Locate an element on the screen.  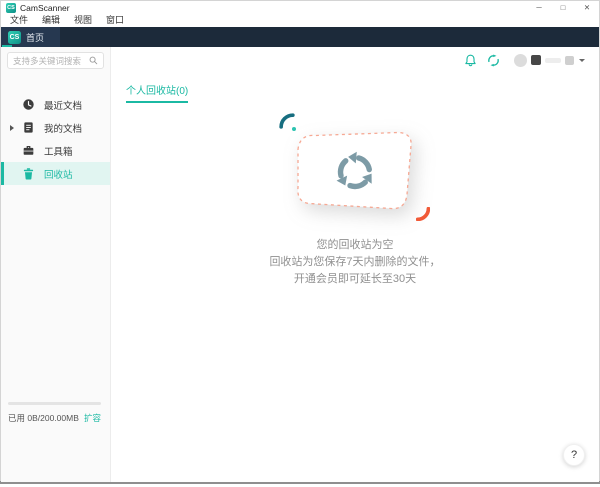
app-logo-icon: CS is located at coordinates (11, 7).